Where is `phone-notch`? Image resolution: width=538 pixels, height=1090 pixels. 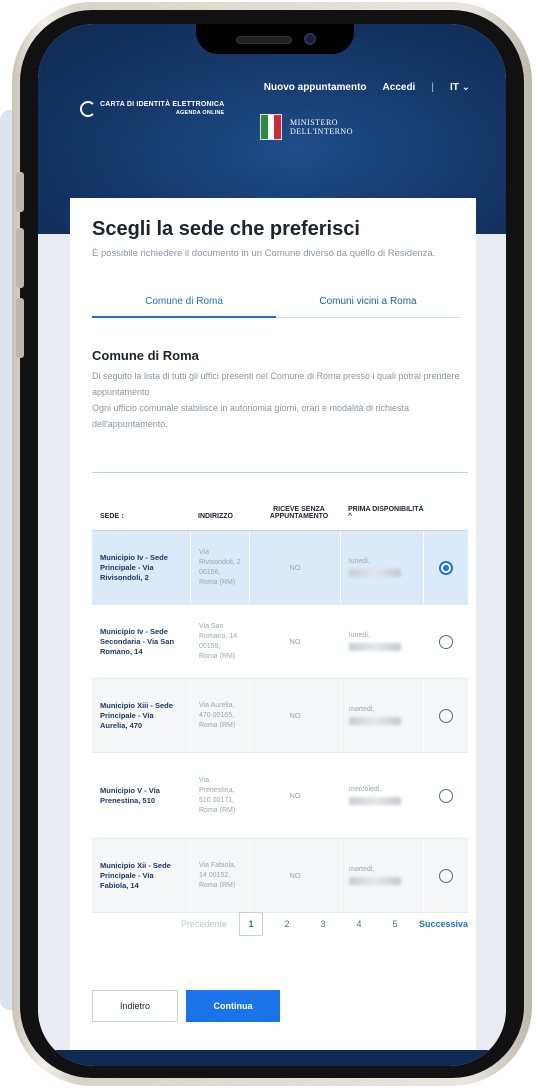 phone-notch is located at coordinates (275, 39).